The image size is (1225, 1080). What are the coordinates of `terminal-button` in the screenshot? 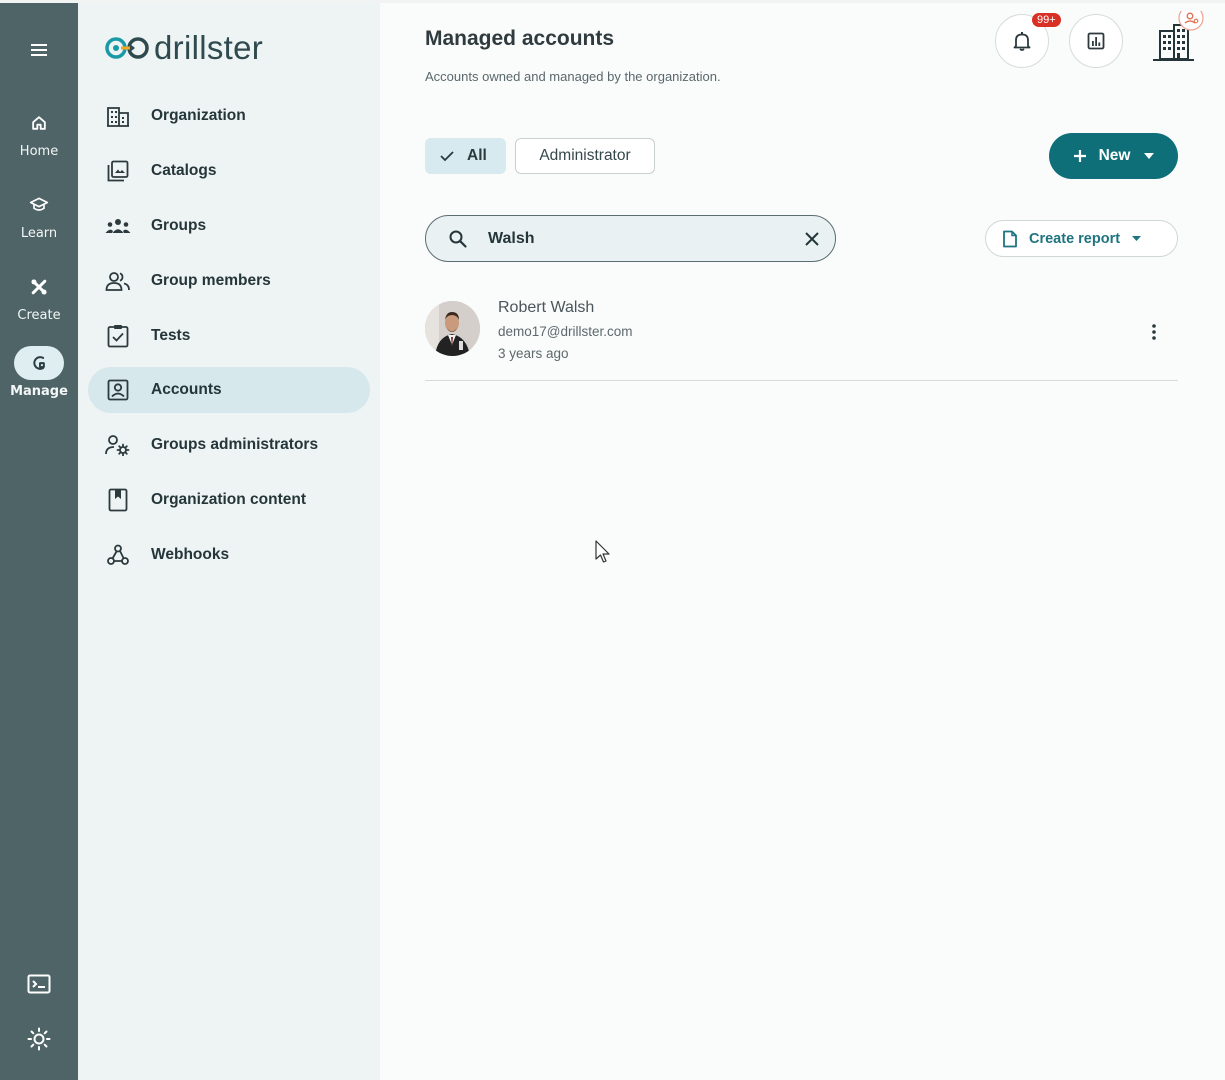 It's located at (39, 984).